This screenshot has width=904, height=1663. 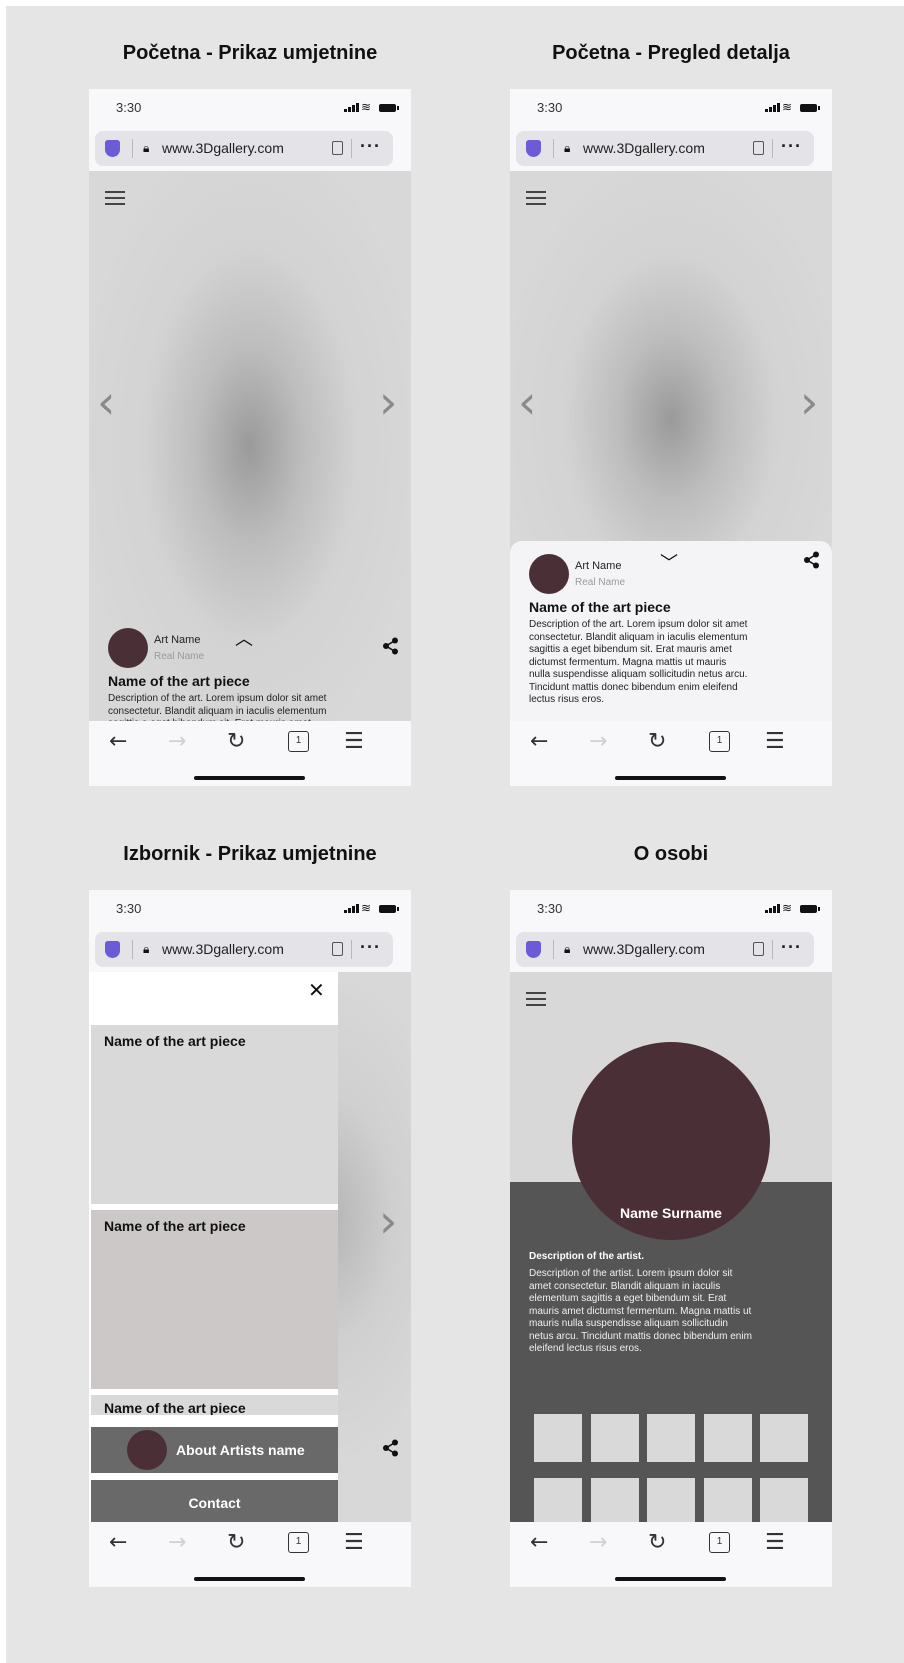 What do you see at coordinates (671, 53) in the screenshot?
I see `frame-title-home-details: Početna - Pregled detalja` at bounding box center [671, 53].